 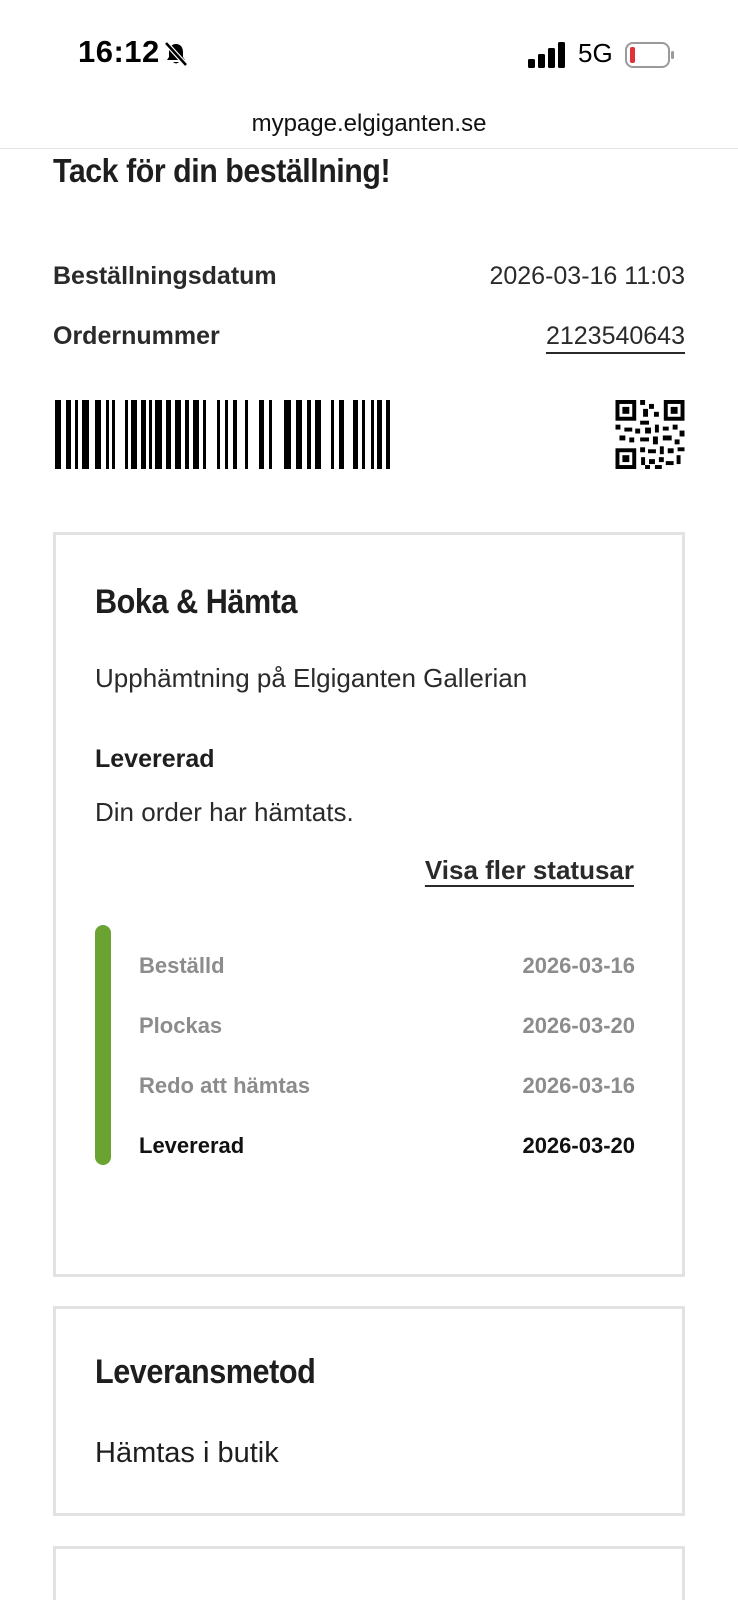 I want to click on order-date-label: Beställningsdatum, so click(x=165, y=276).